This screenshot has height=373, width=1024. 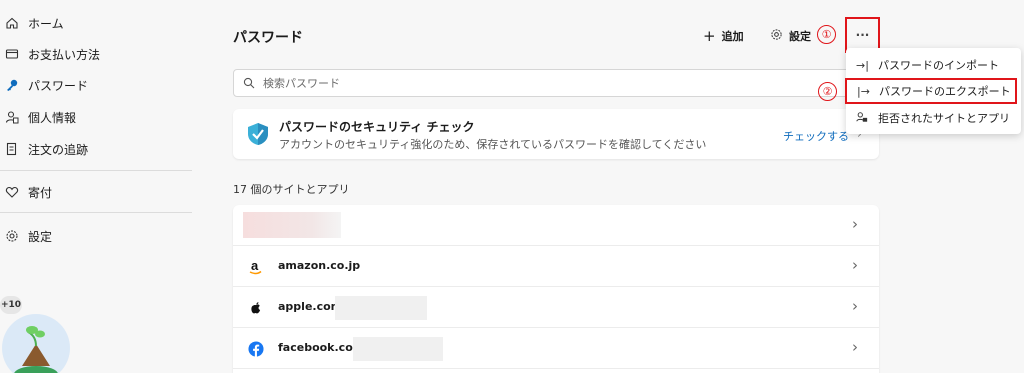 What do you see at coordinates (800, 36) in the screenshot?
I see `settings-button-label: 設定` at bounding box center [800, 36].